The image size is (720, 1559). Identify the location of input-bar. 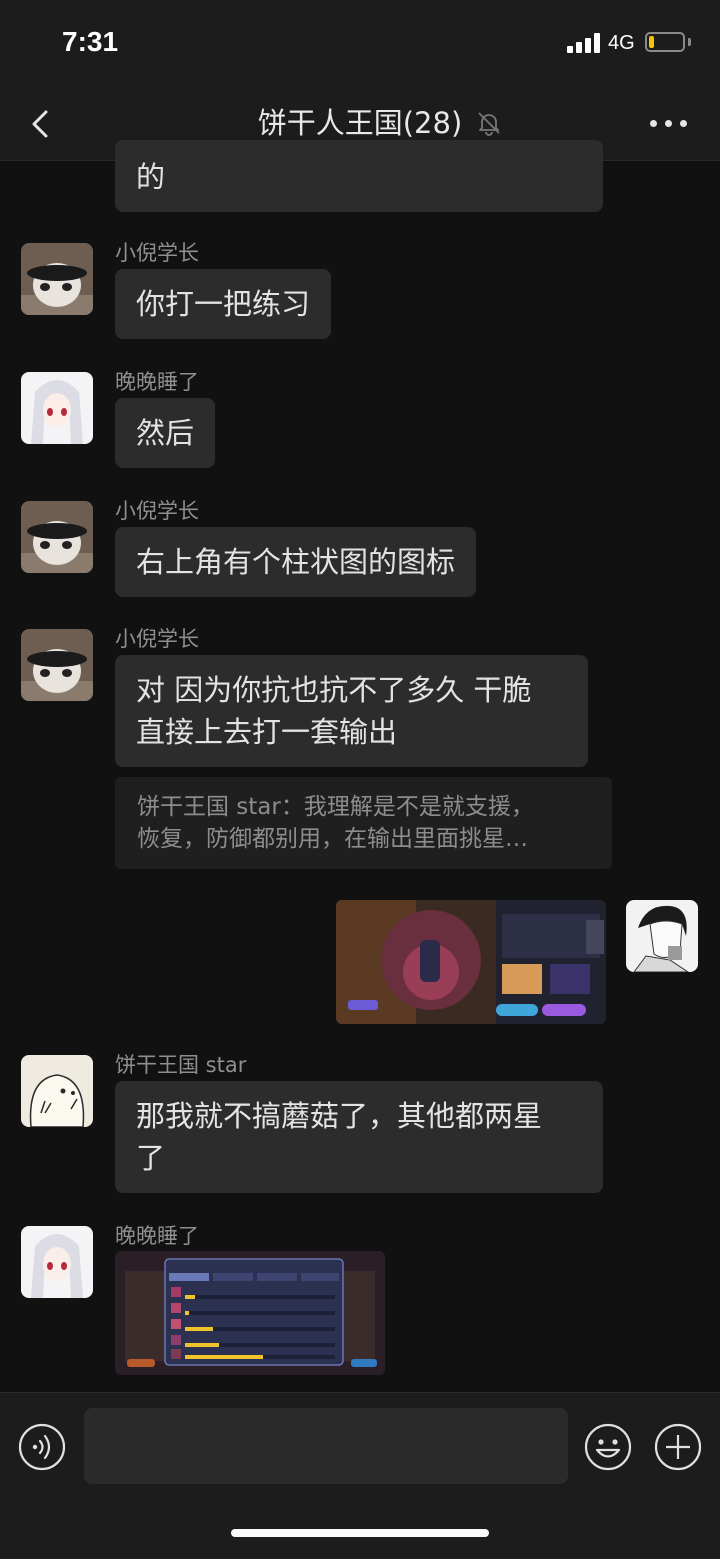
(360, 1475).